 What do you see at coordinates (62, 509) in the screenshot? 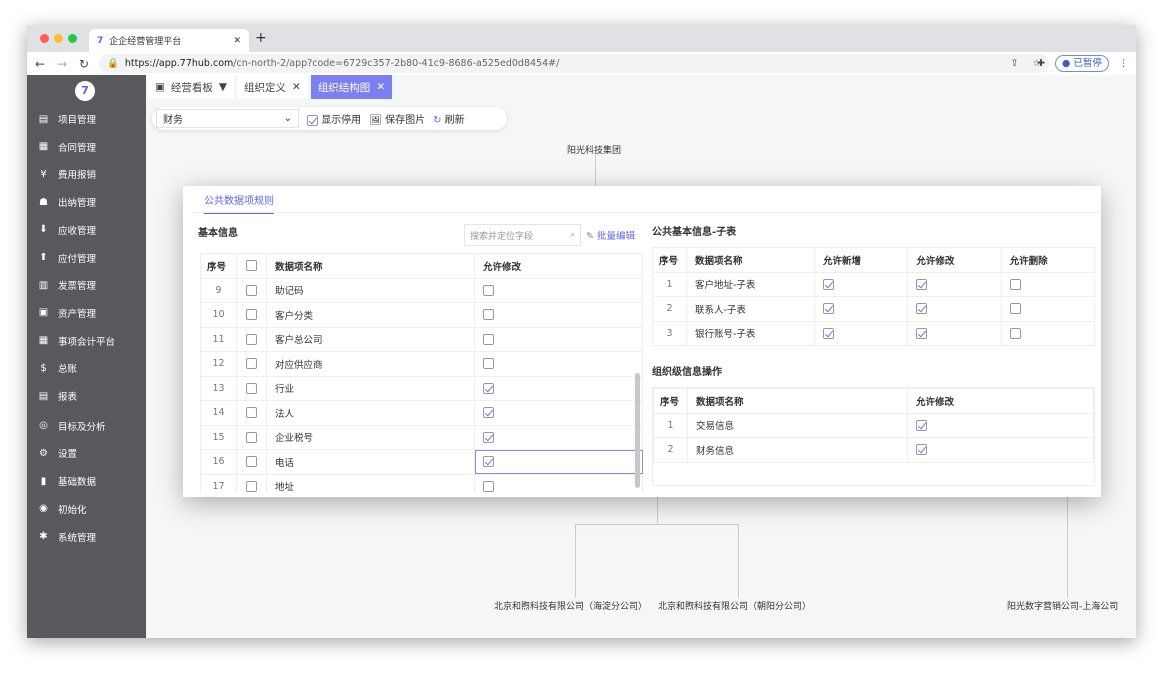
I see `sidebar-item: ◉ 初始化` at bounding box center [62, 509].